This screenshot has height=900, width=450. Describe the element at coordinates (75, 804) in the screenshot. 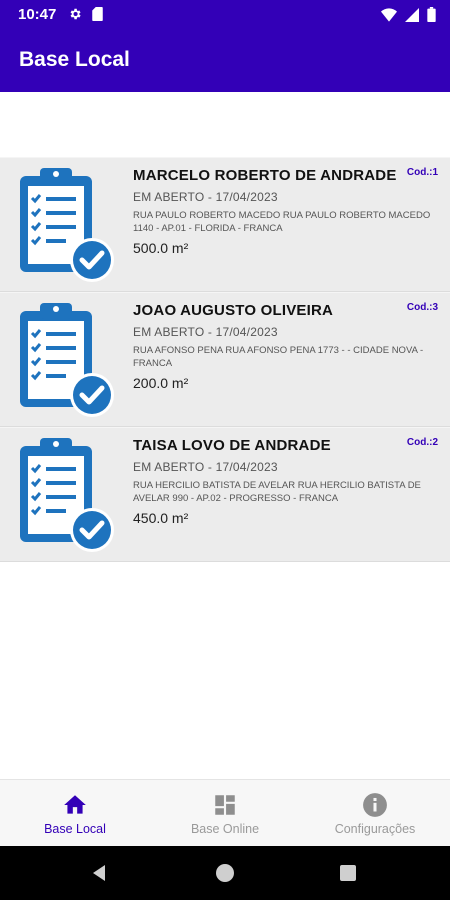

I see `home-icon` at that location.